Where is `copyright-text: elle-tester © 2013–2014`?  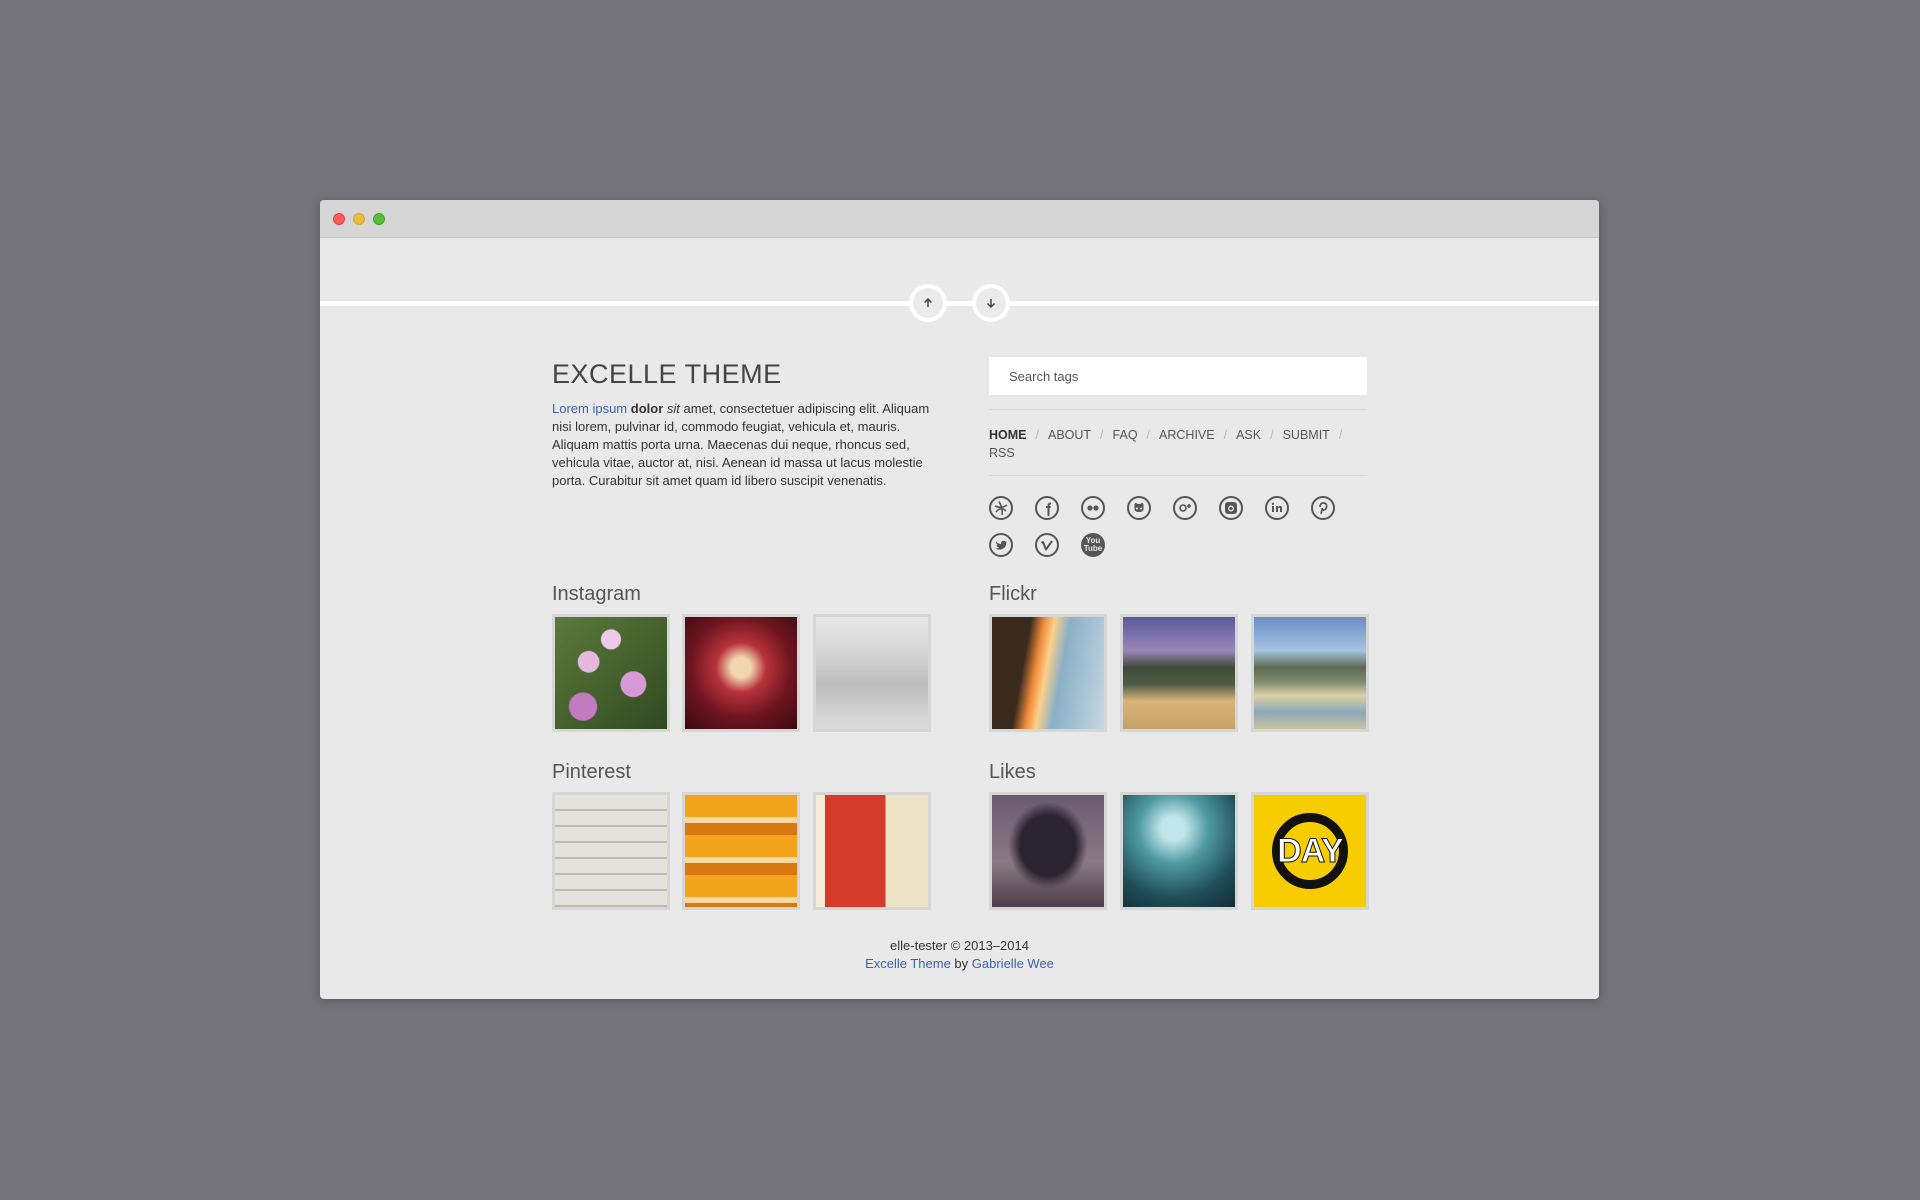
copyright-text: elle-tester © 2013–2014 is located at coordinates (959, 945).